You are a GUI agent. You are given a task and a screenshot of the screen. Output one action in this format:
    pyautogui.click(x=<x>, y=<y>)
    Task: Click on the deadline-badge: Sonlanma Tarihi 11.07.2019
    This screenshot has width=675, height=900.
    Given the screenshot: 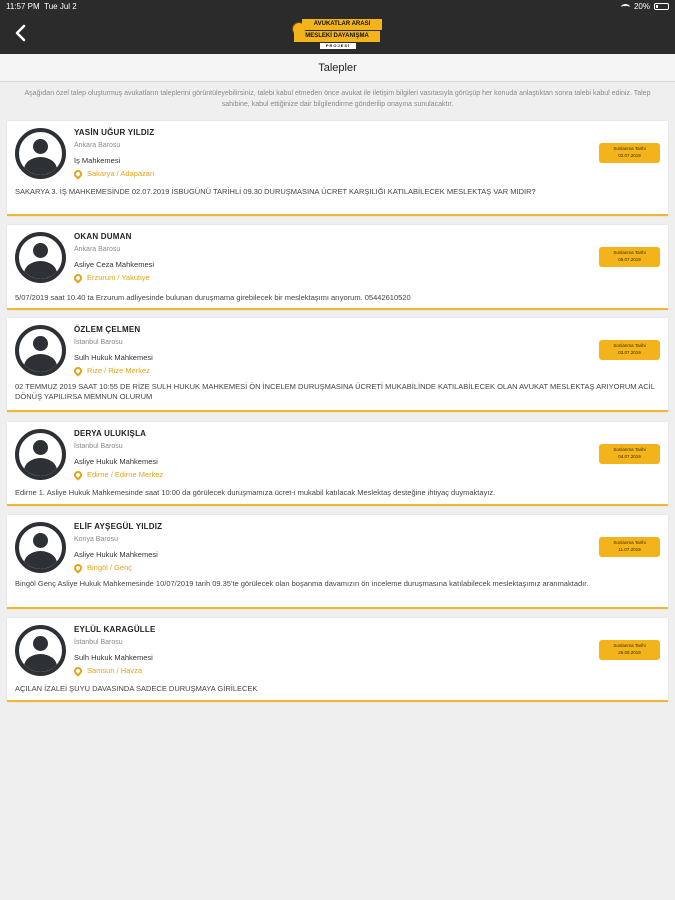 What is the action you would take?
    pyautogui.click(x=629, y=547)
    